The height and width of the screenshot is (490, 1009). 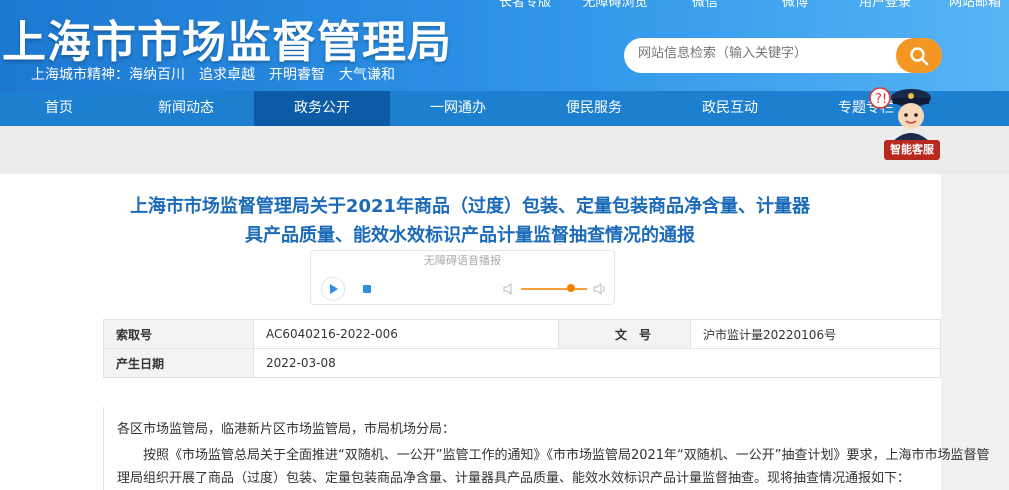 What do you see at coordinates (462, 277) in the screenshot?
I see `audio-reader: 无障碍语音播报` at bounding box center [462, 277].